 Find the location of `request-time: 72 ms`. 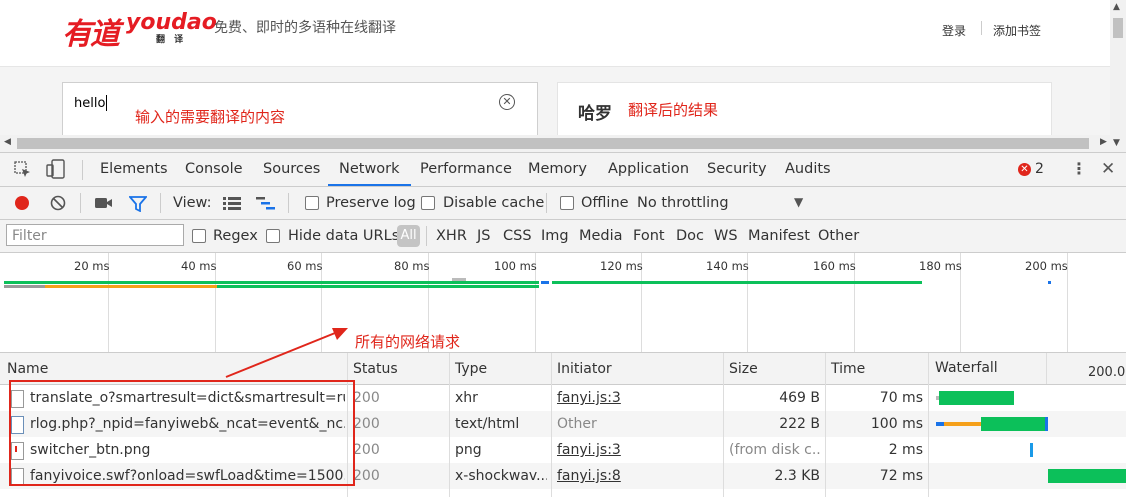

request-time: 72 ms is located at coordinates (901, 476).